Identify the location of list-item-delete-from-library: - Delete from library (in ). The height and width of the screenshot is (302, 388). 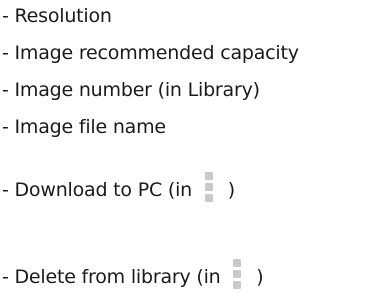
(133, 274).